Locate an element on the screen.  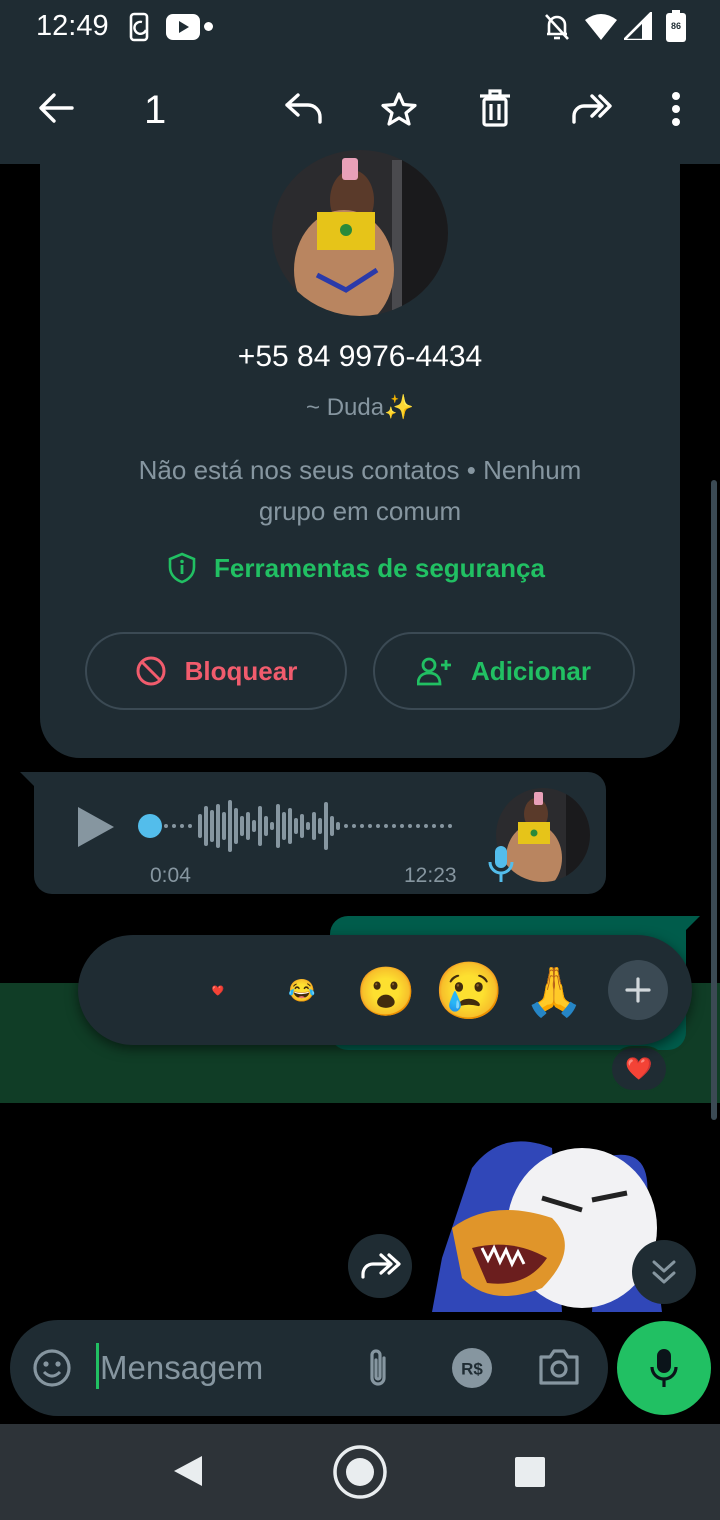
add-label: Adicionar is located at coordinates (531, 670).